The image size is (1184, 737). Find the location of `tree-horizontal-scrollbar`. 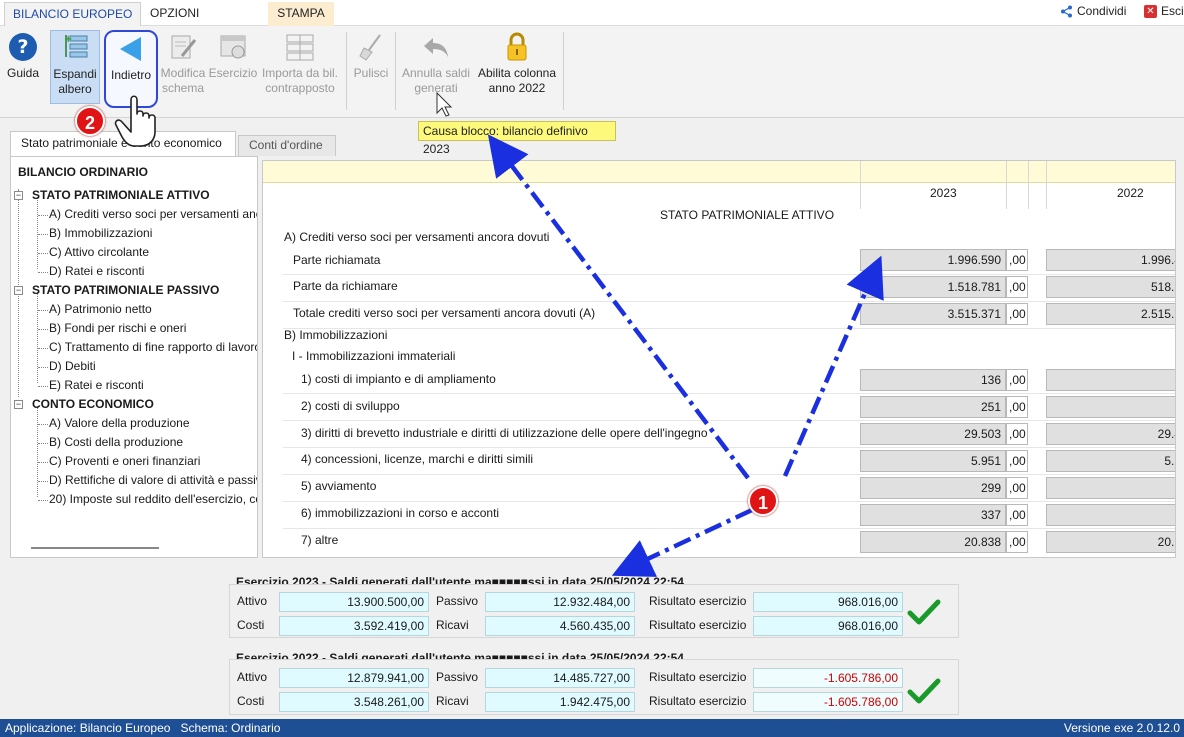

tree-horizontal-scrollbar is located at coordinates (95, 548).